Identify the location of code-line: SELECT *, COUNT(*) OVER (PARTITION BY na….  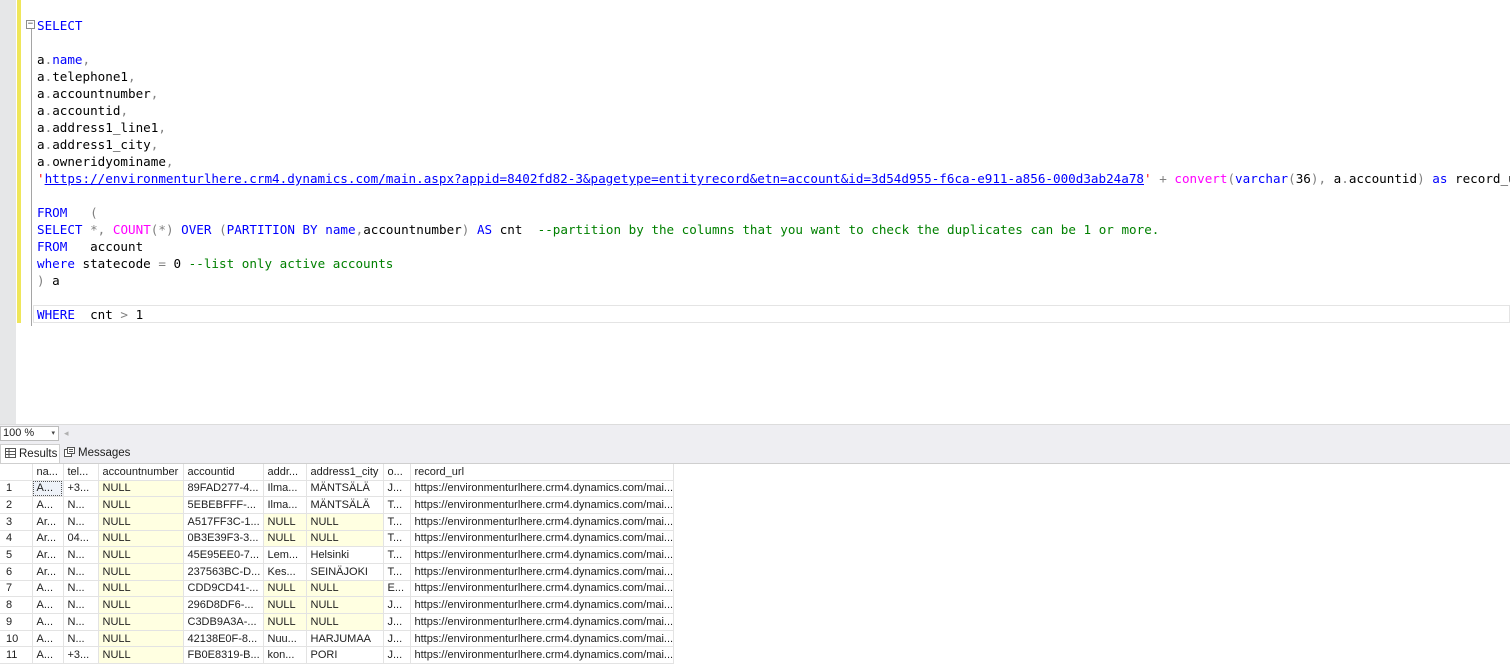
(598, 229).